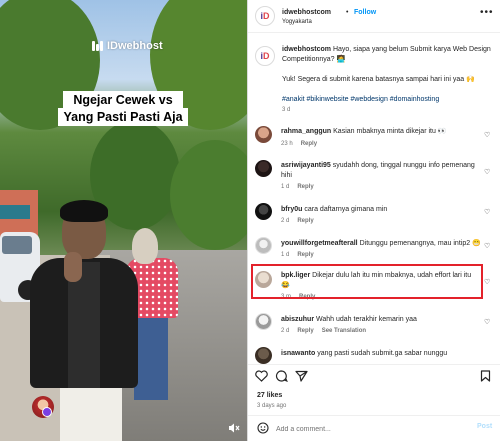 This screenshot has width=500, height=441. What do you see at coordinates (91, 410) in the screenshot?
I see `man-legs` at bounding box center [91, 410].